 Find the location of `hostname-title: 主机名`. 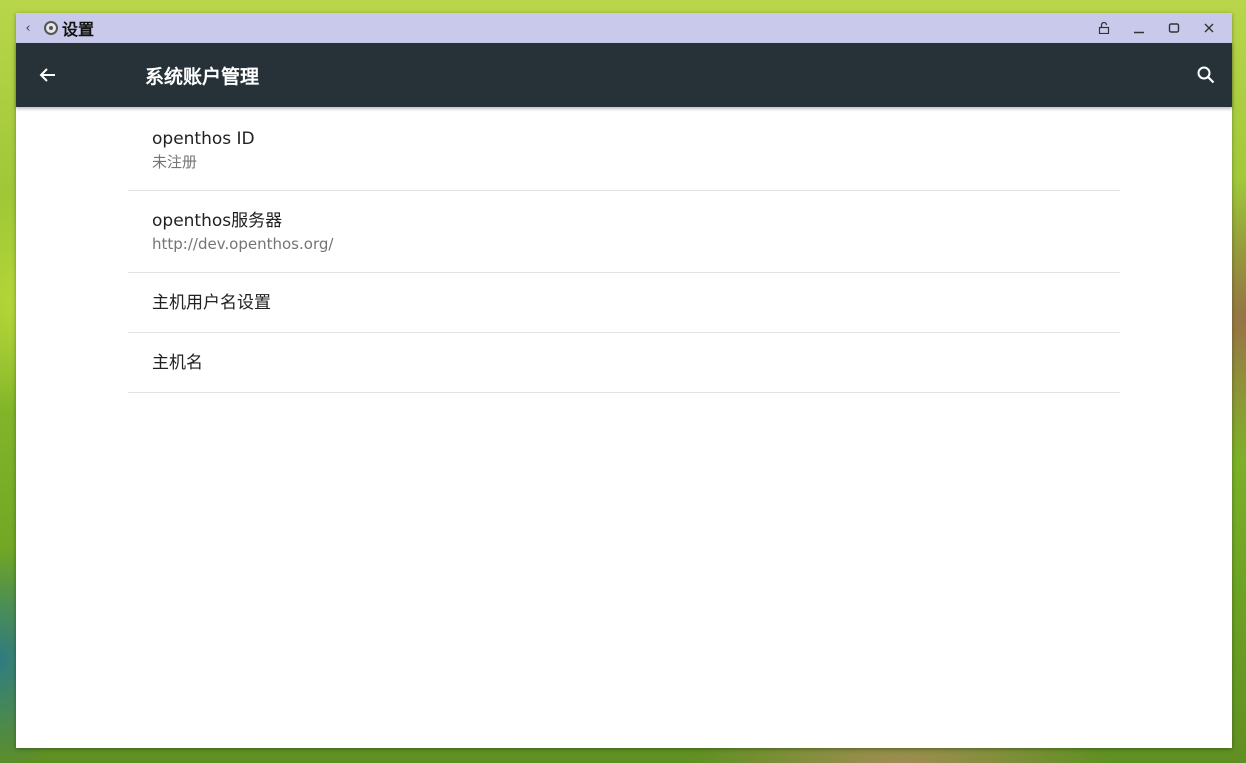

hostname-title: 主机名 is located at coordinates (177, 362).